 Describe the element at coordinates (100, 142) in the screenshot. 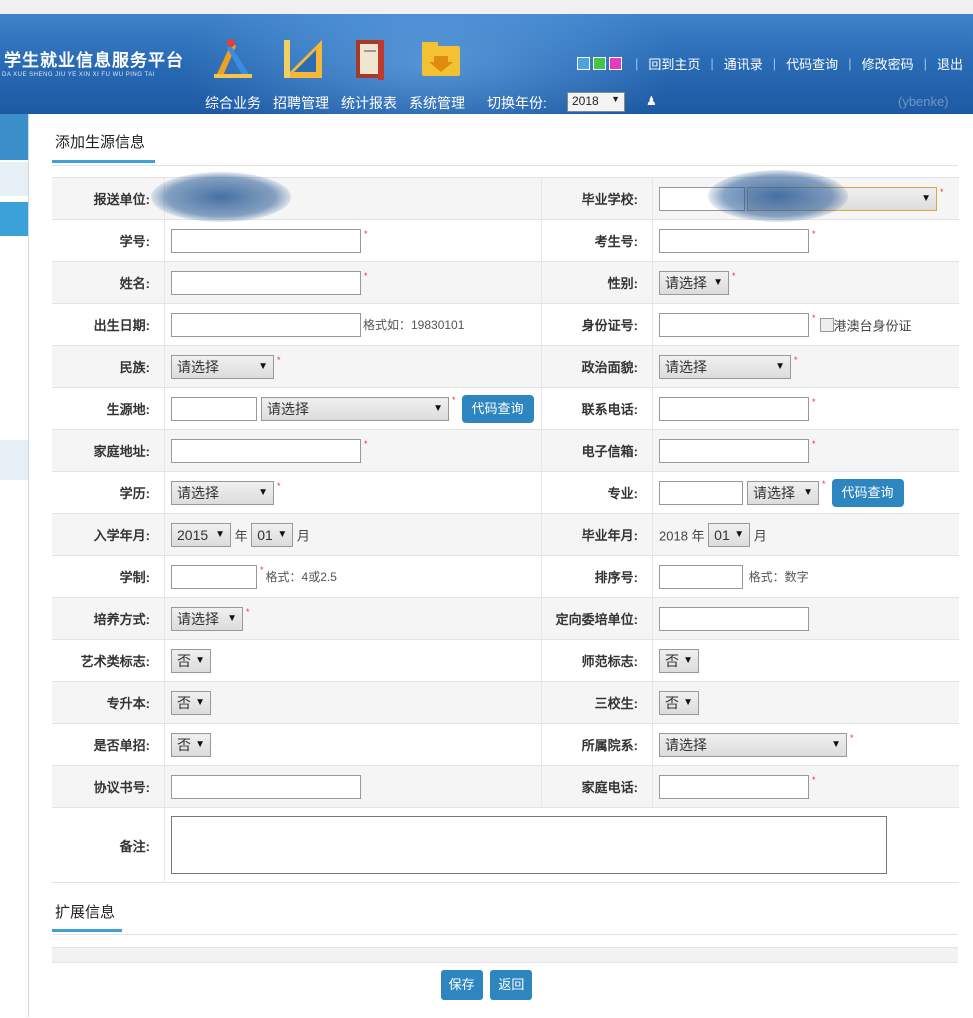

I see `section-title-add: 添加生源信息` at that location.